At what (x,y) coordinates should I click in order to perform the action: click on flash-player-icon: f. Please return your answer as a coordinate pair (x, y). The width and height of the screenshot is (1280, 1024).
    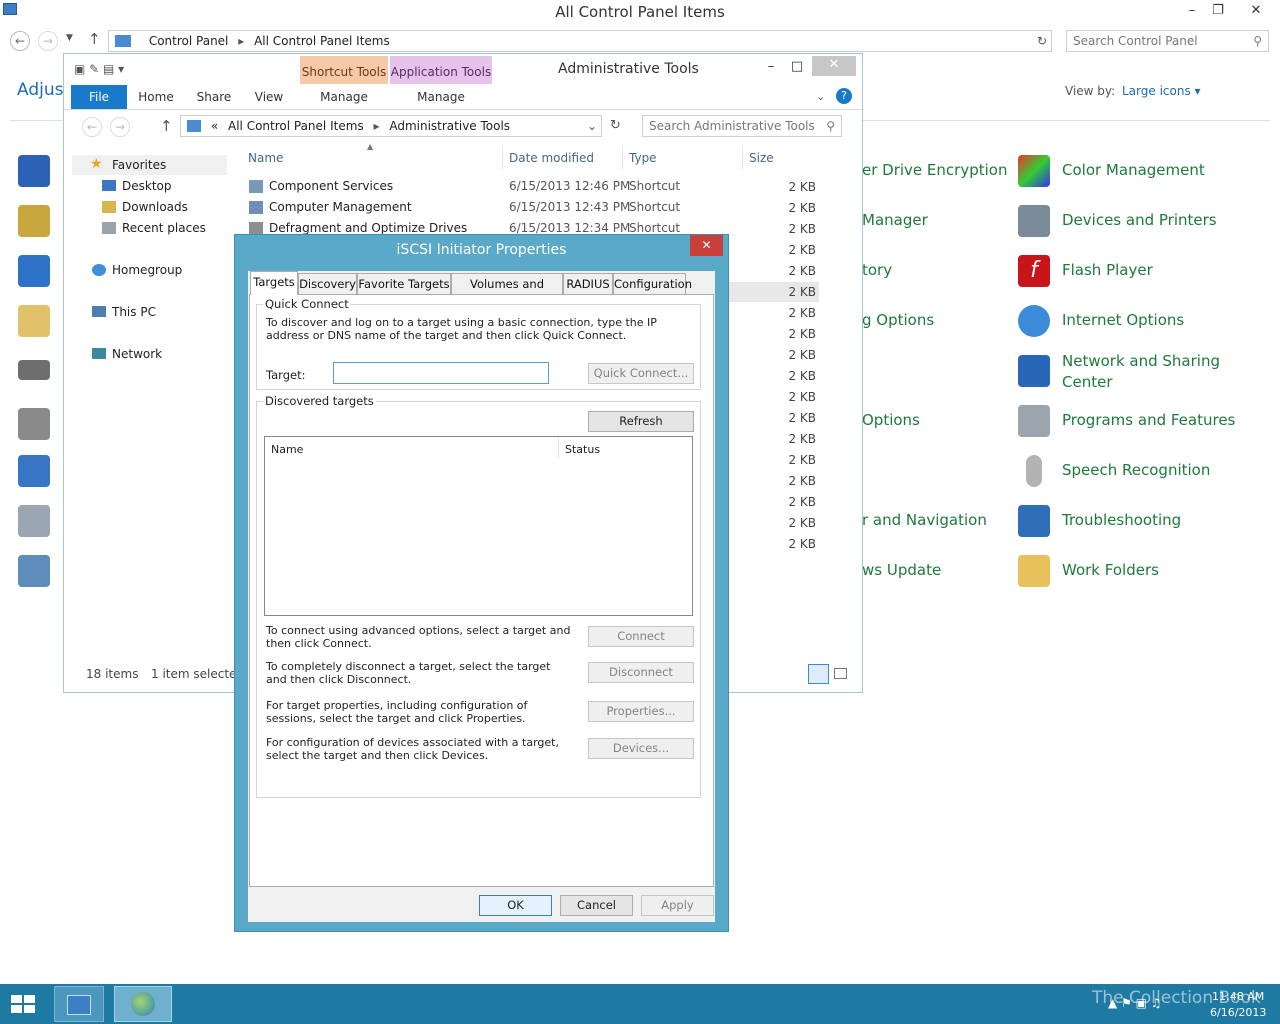
    Looking at the image, I should click on (1034, 271).